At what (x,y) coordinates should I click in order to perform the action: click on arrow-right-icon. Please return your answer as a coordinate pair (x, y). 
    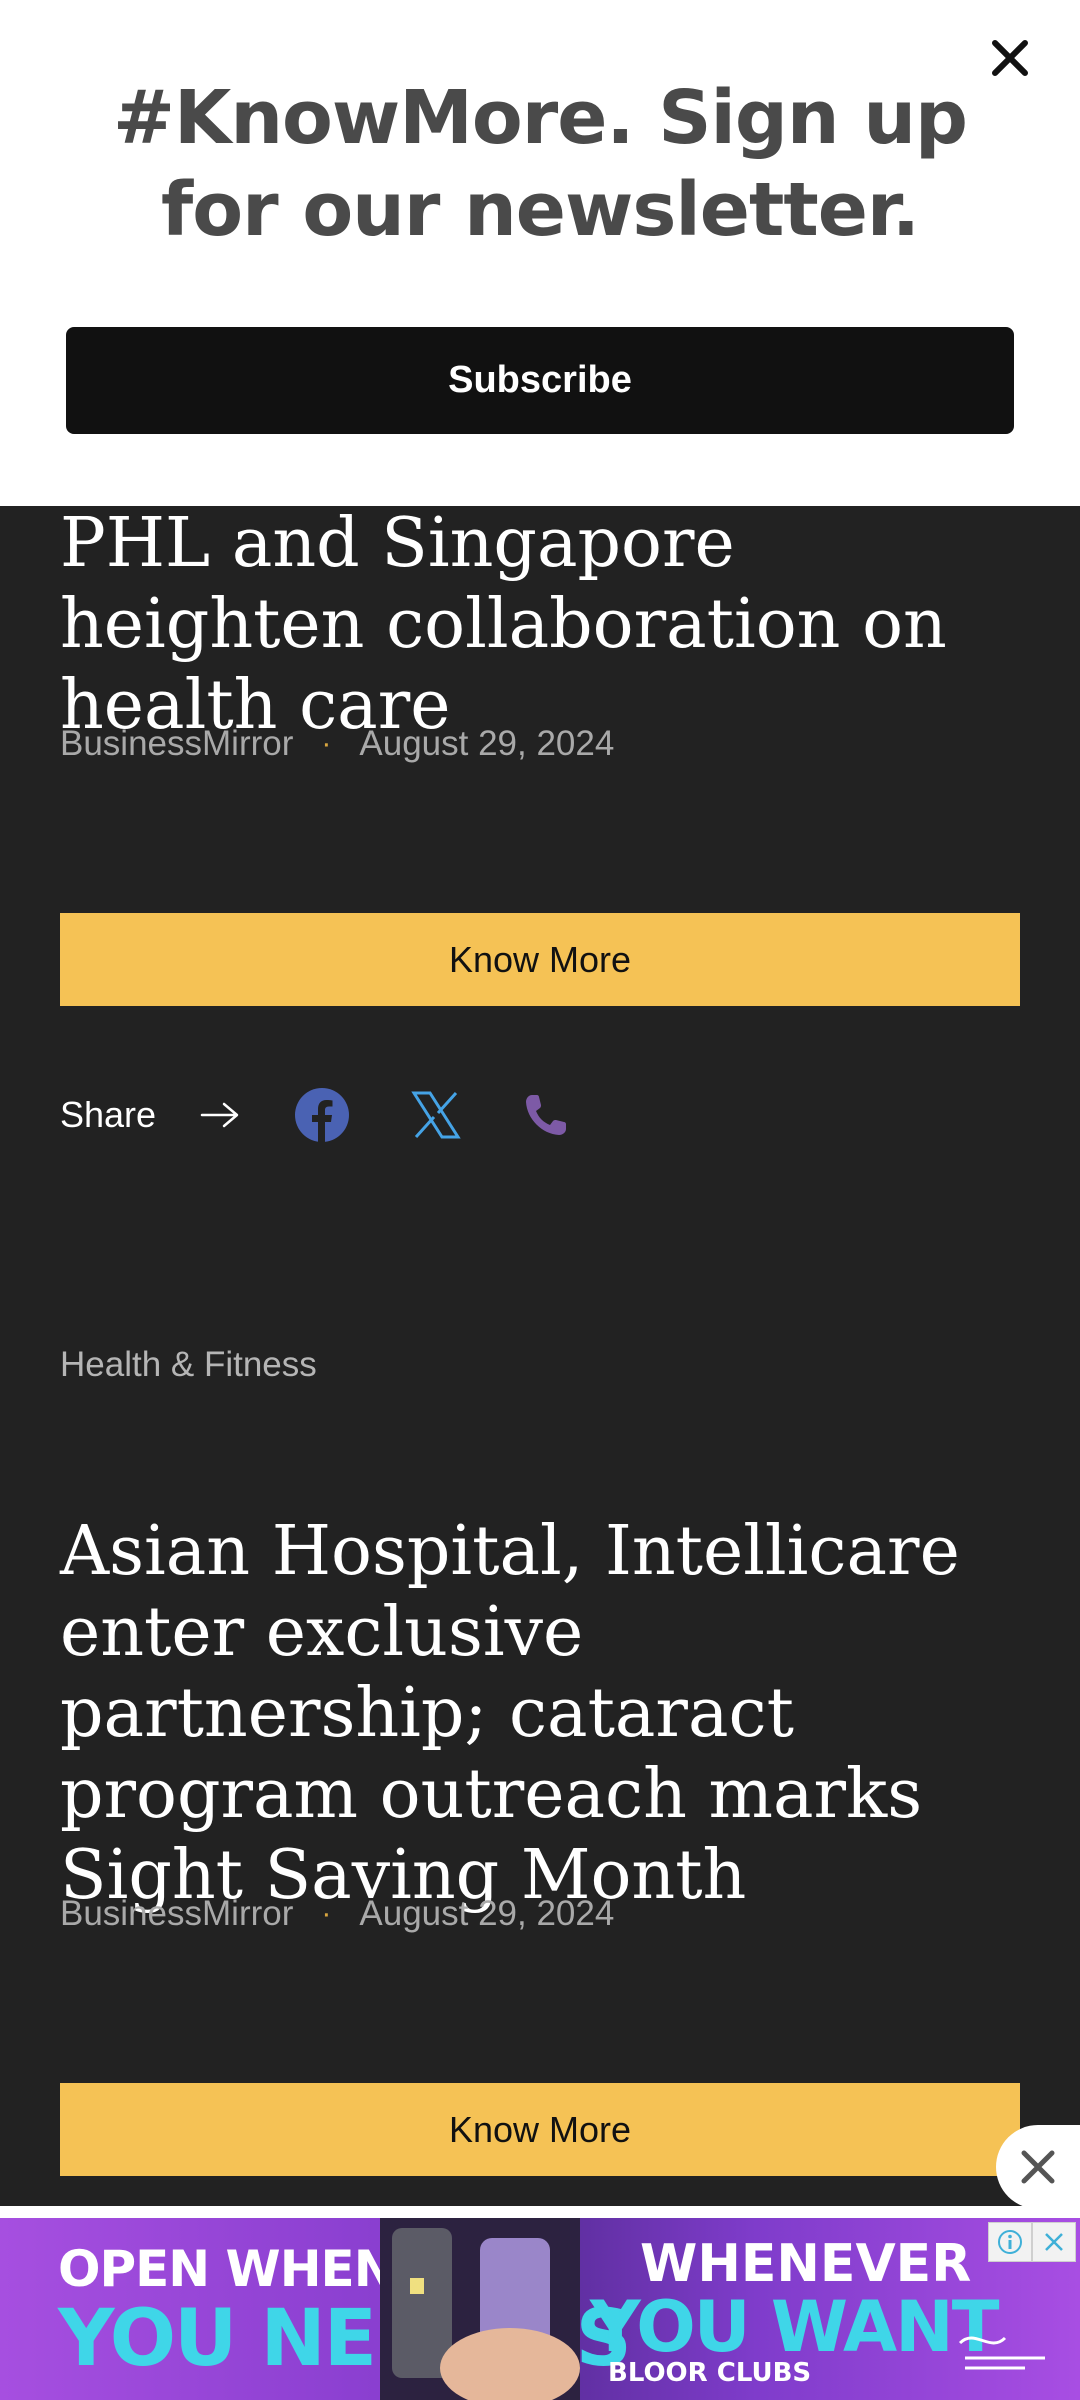
    Looking at the image, I should click on (220, 1115).